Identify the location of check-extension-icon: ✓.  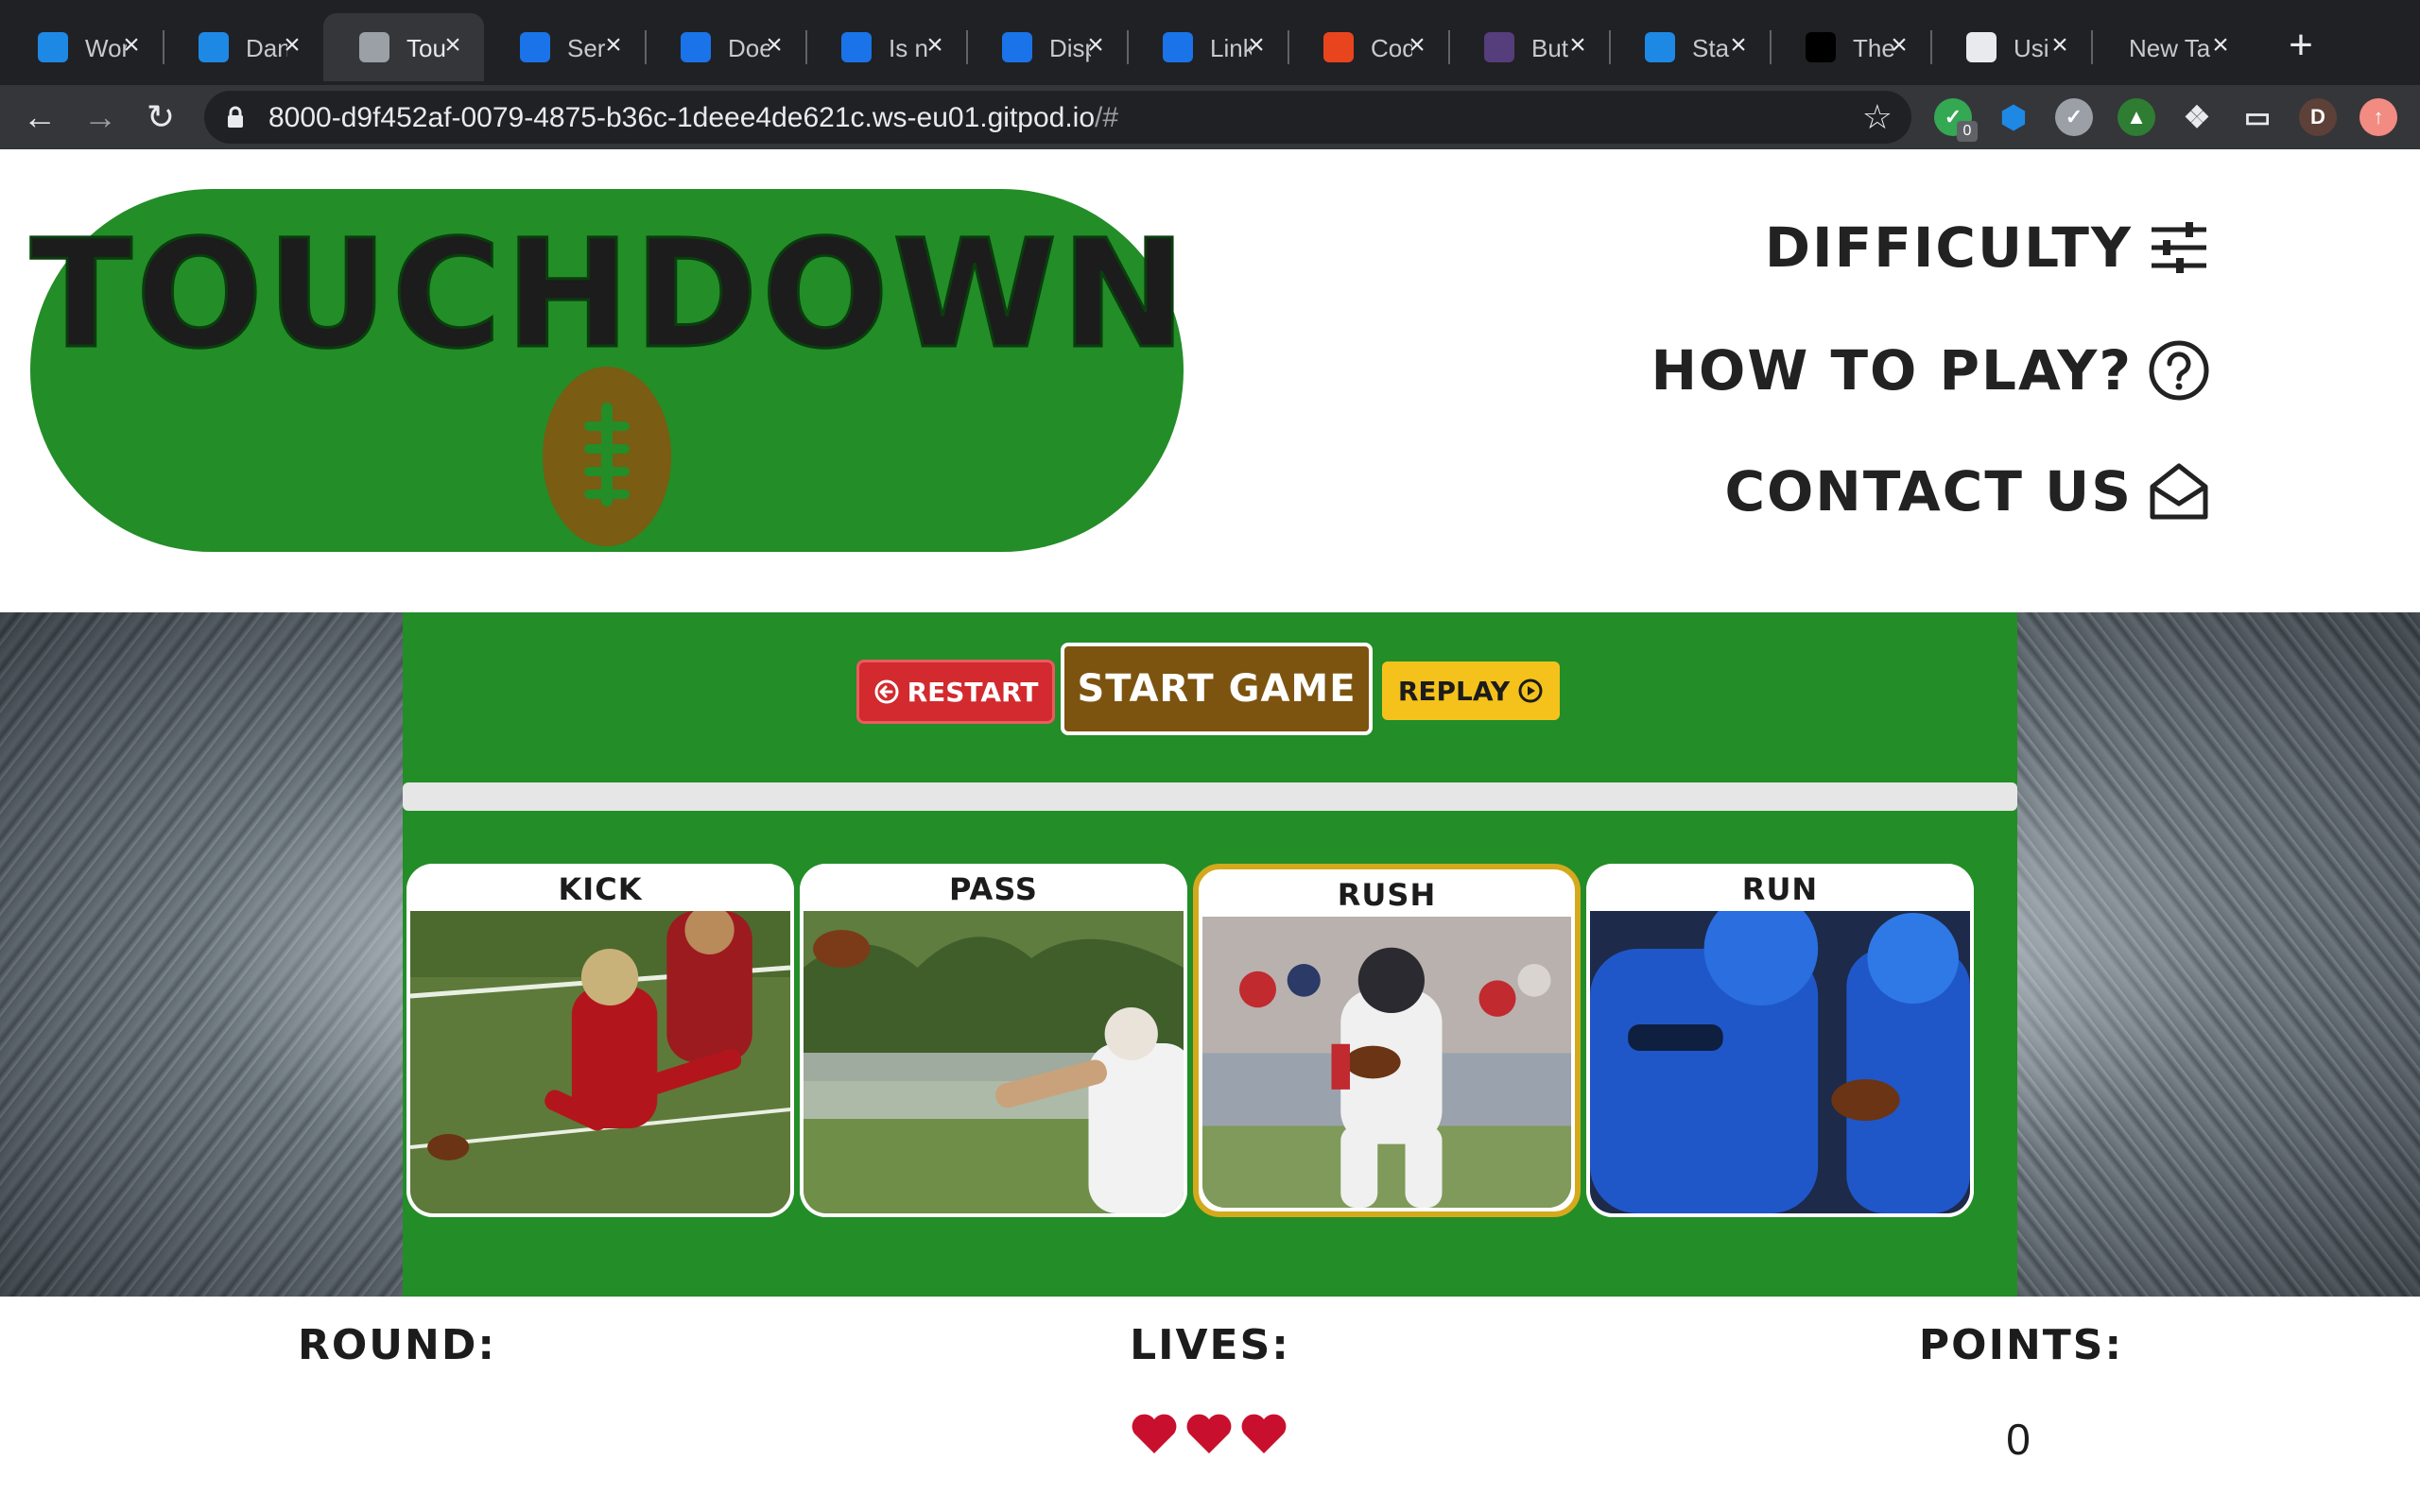
(2074, 117).